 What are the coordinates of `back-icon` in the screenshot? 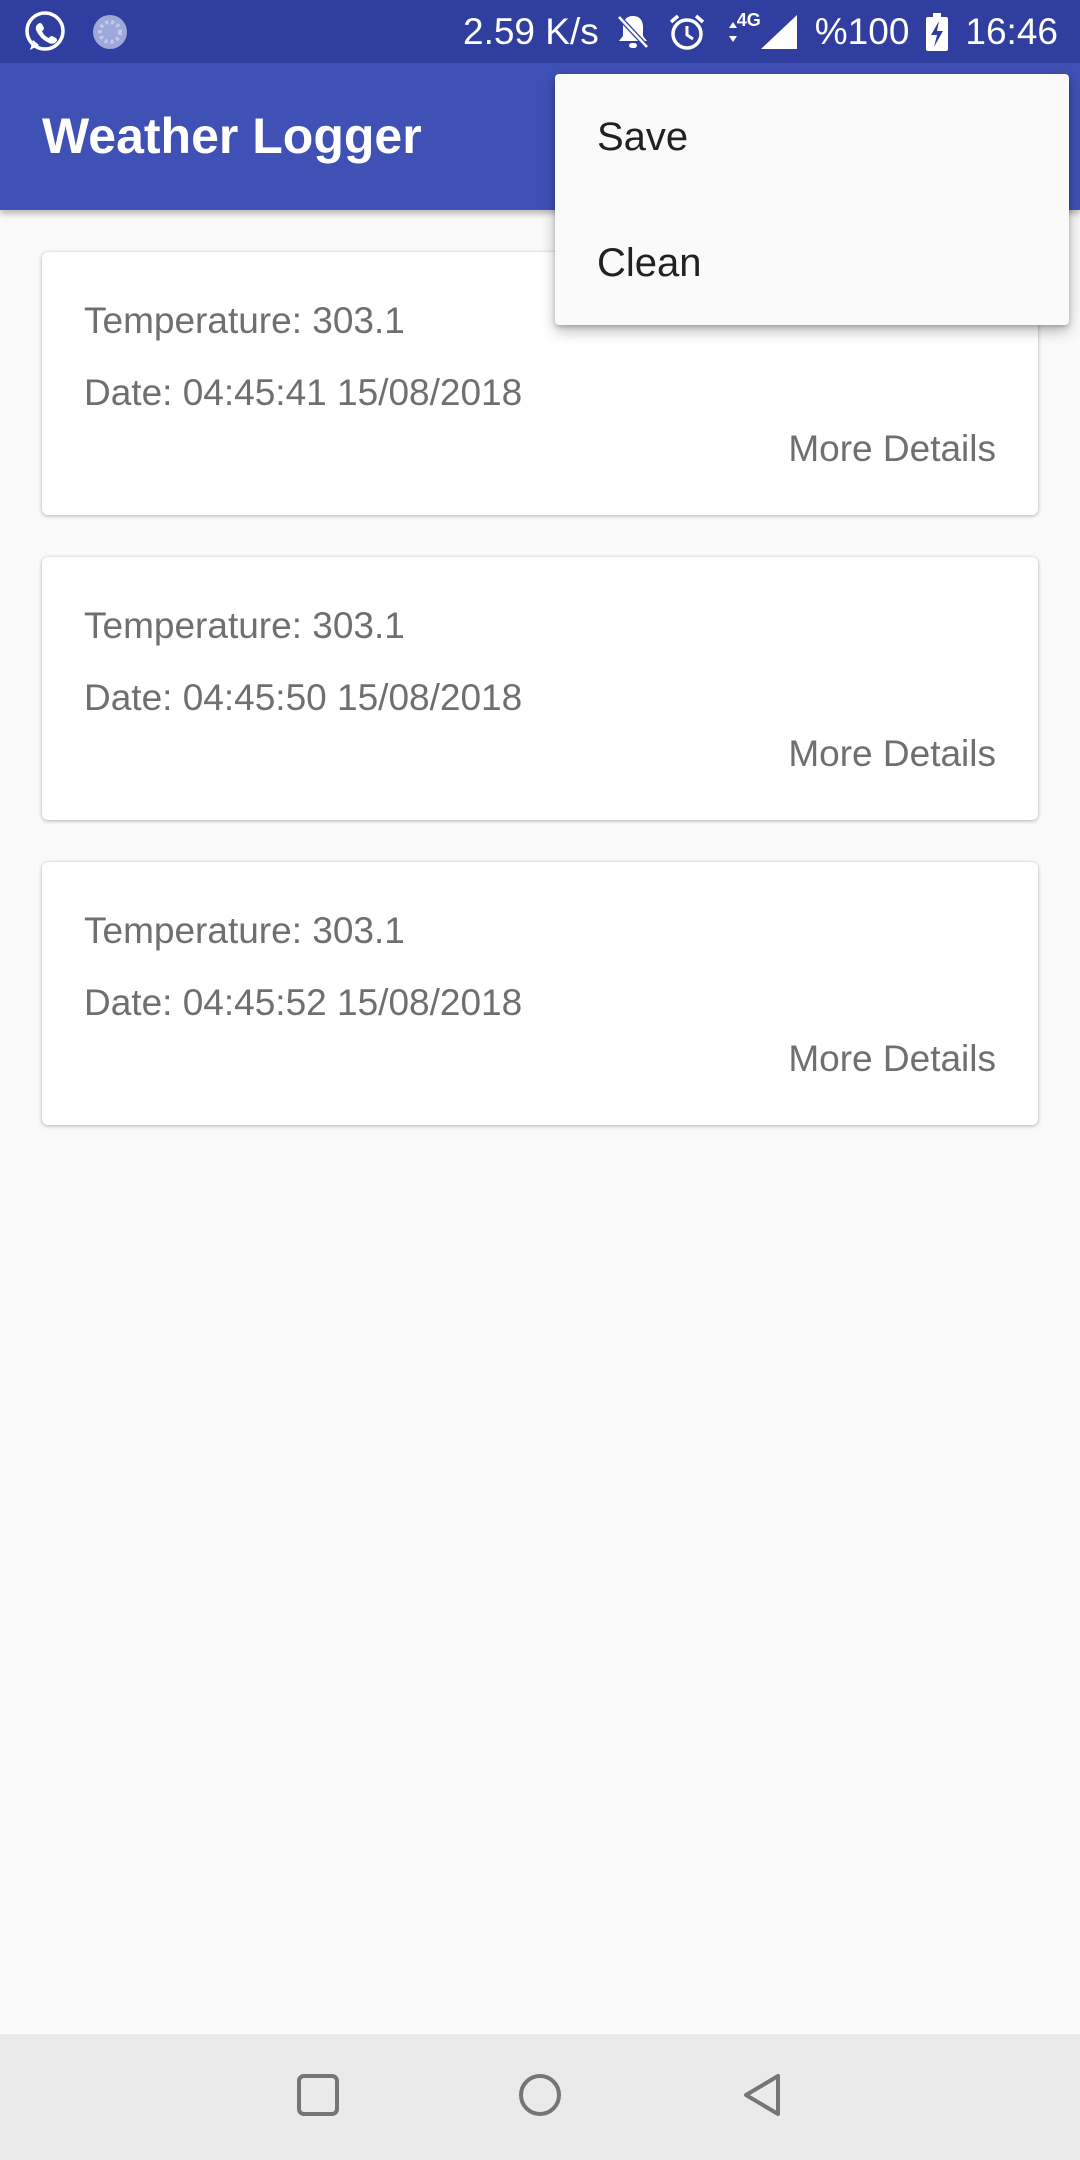 It's located at (762, 2097).